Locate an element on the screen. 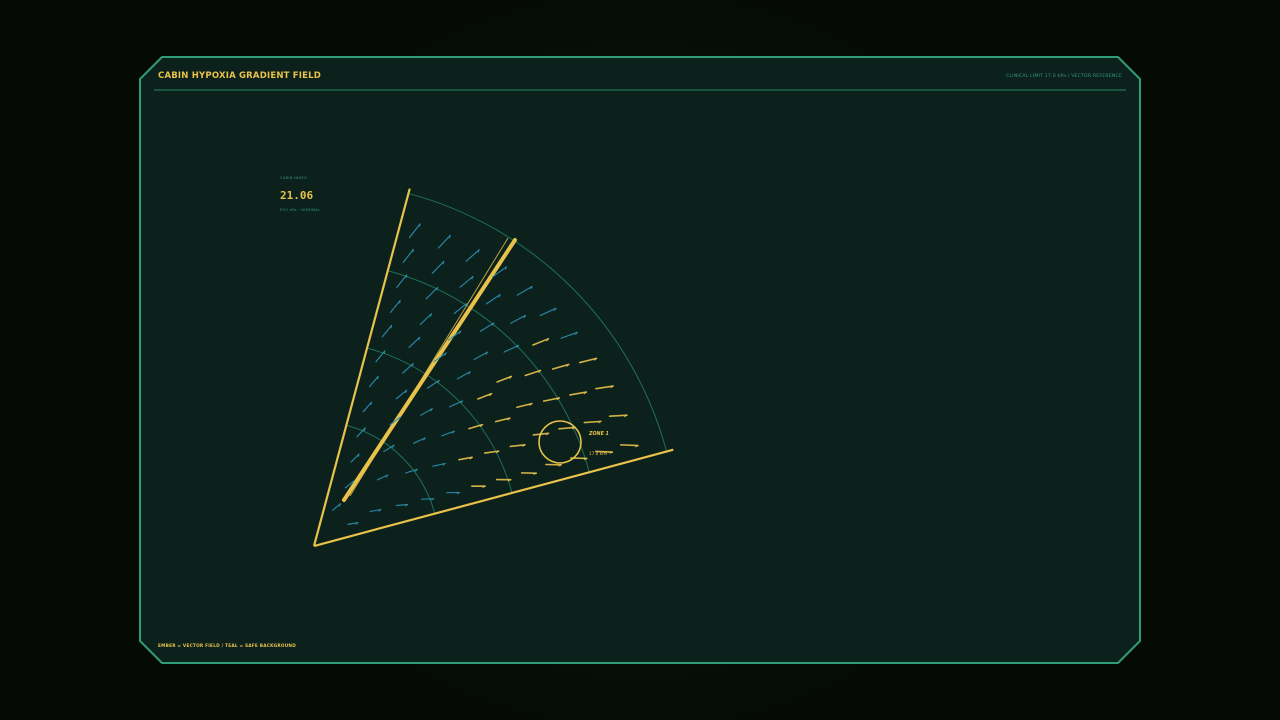 The height and width of the screenshot is (720, 1280). readout-value: 21.06 is located at coordinates (297, 195).